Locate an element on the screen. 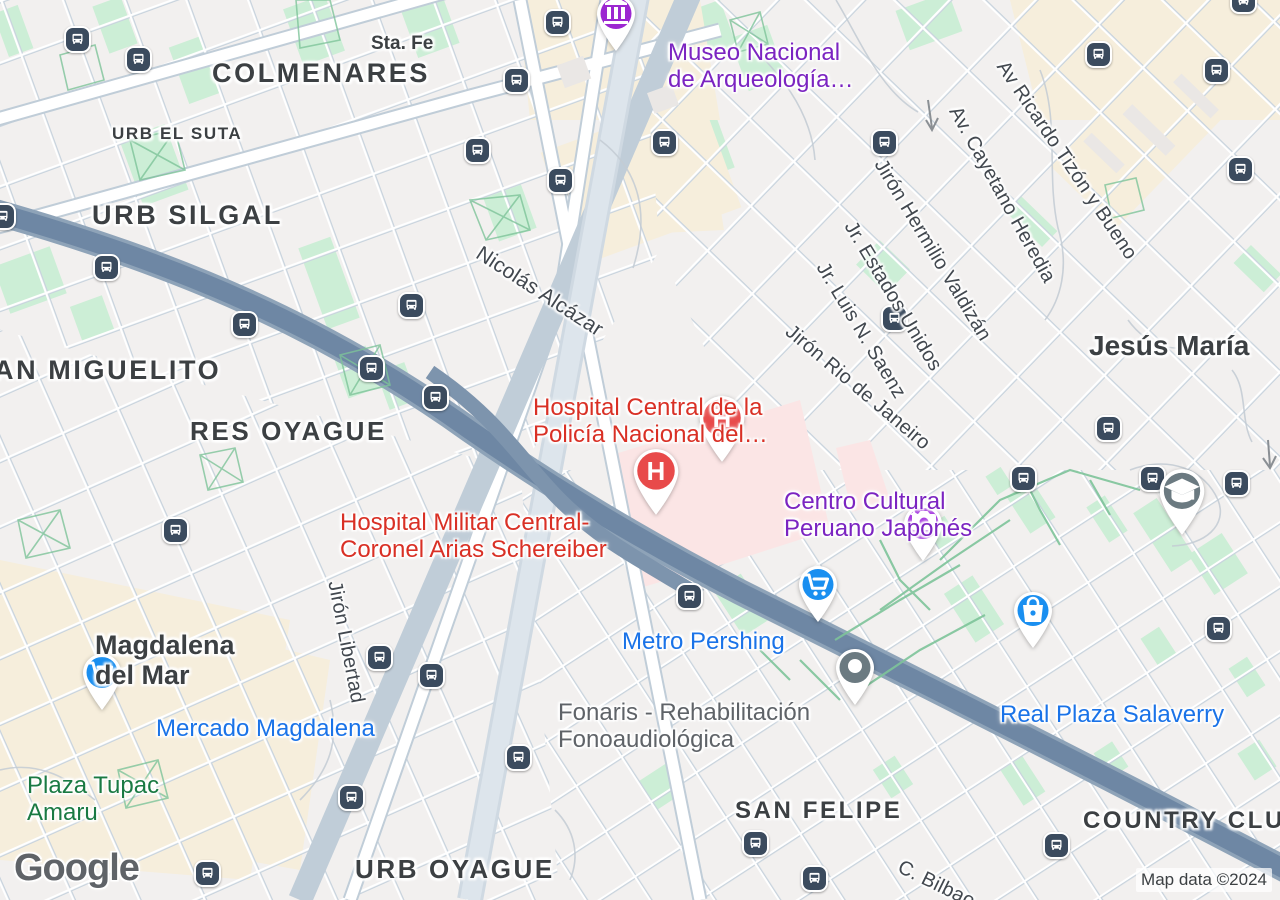  attraction-pin is located at coordinates (923, 533).